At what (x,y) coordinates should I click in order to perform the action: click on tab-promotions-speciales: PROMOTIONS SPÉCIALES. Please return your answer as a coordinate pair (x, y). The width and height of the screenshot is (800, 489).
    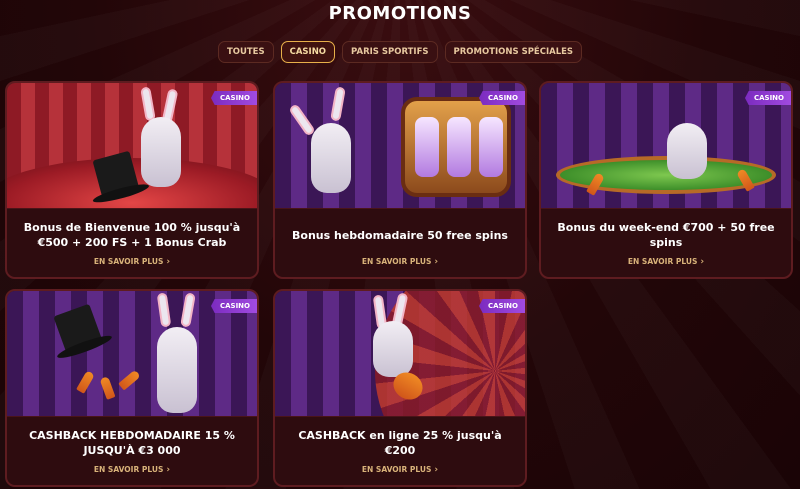
    Looking at the image, I should click on (513, 52).